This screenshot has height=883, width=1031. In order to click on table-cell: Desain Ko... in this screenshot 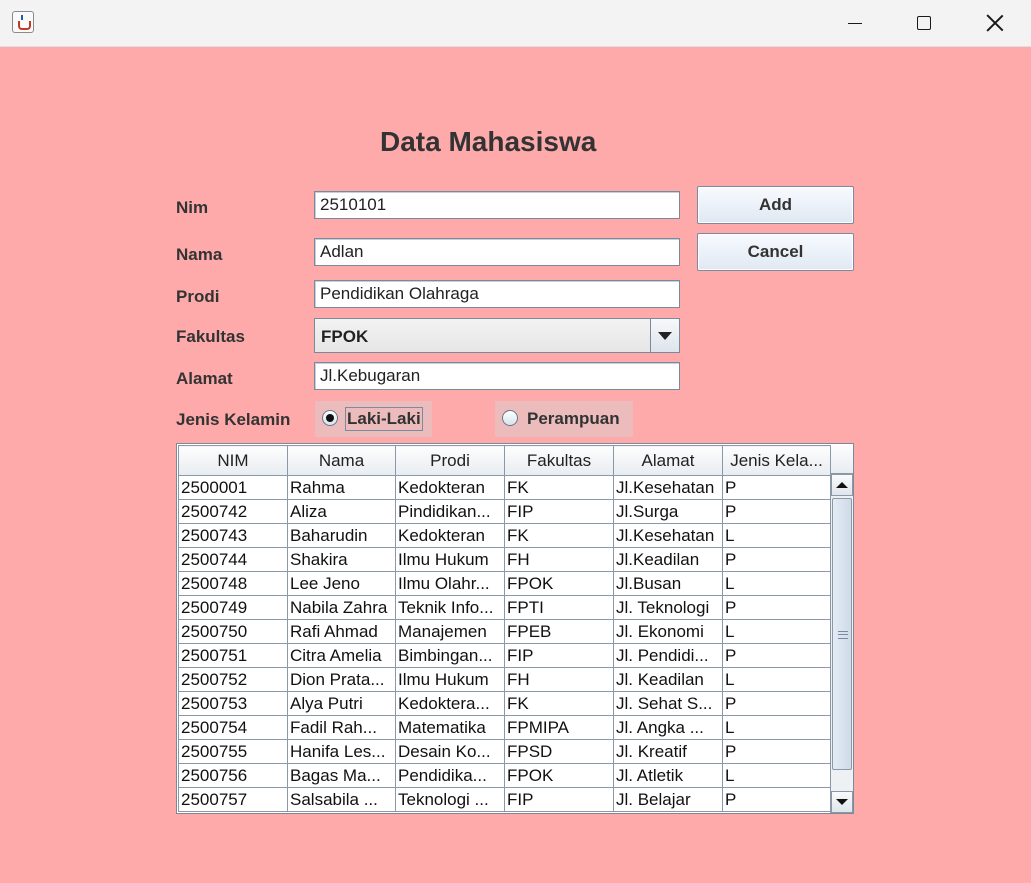, I will do `click(450, 751)`.